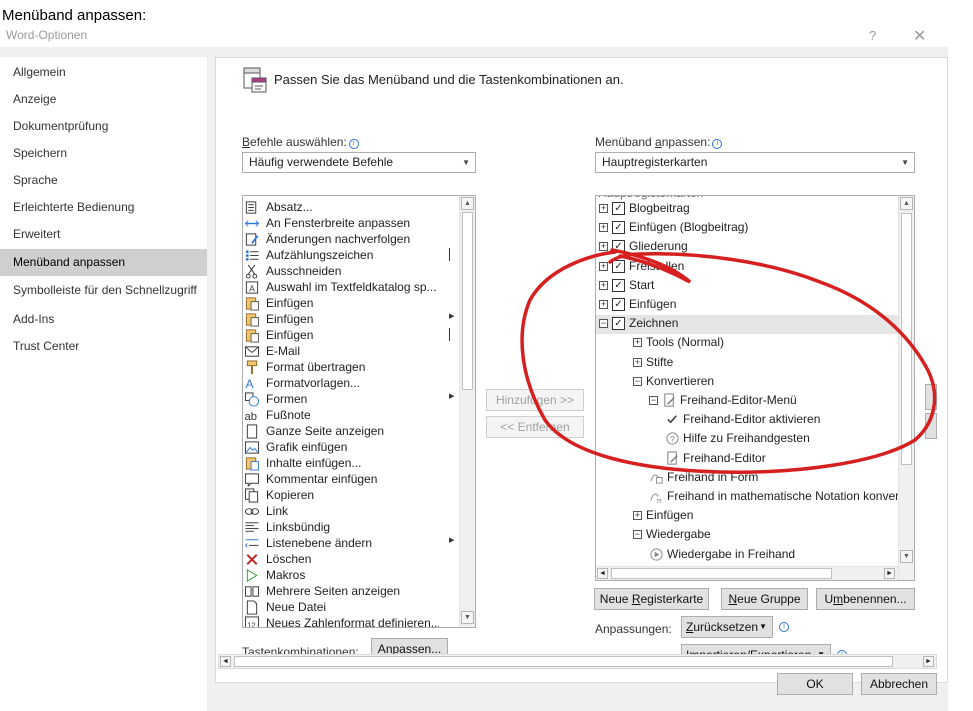  I want to click on ribbon-hscrollbar: ◄ ►, so click(747, 573).